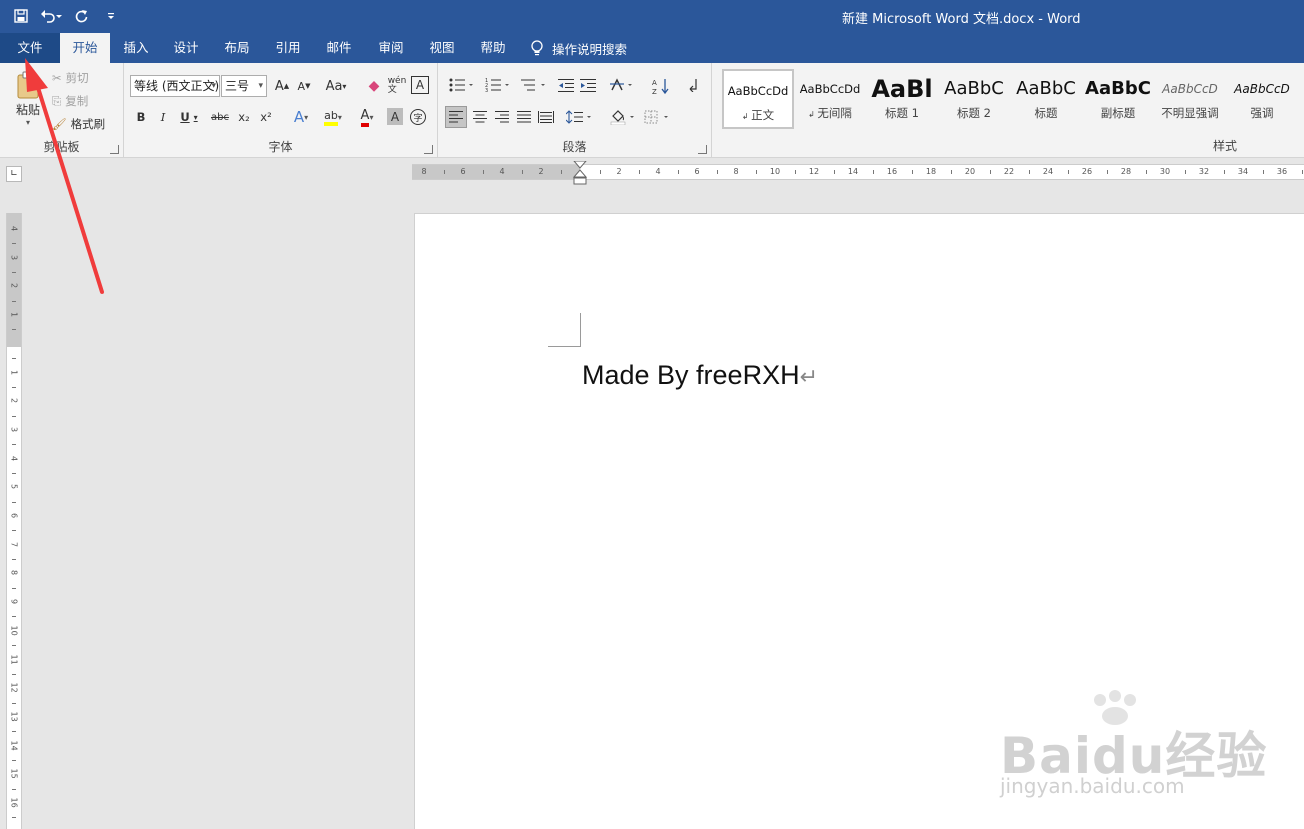 The image size is (1304, 829). I want to click on chevron-down-icon: ▾, so click(260, 86).